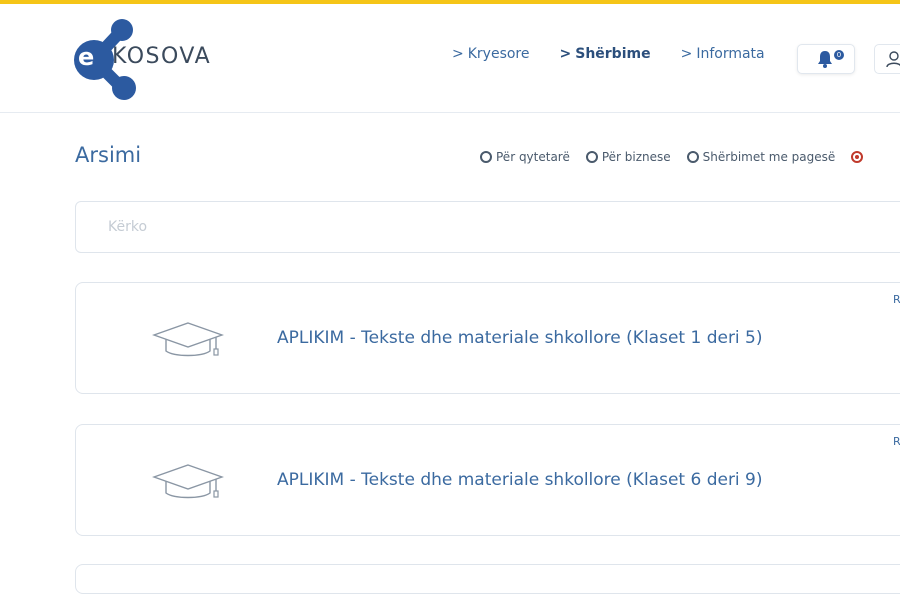 The height and width of the screenshot is (594, 900). I want to click on nav-item-sherbime: > Shërbime, so click(605, 54).